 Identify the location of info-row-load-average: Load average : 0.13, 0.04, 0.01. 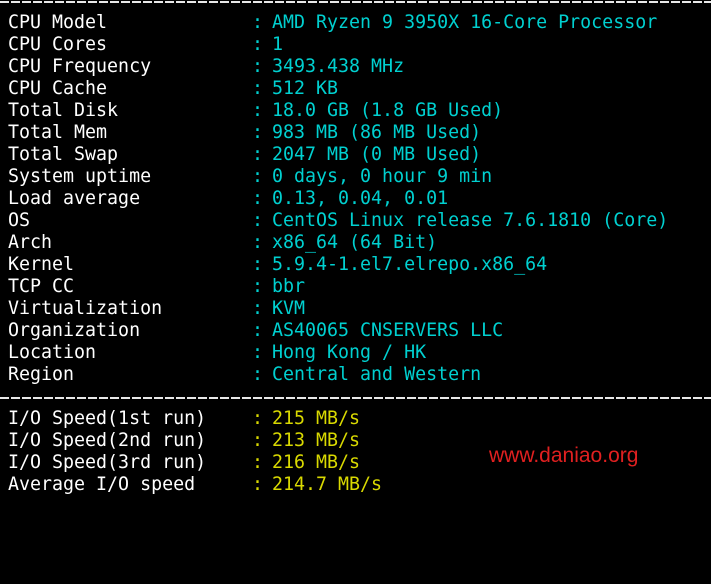
(355, 199).